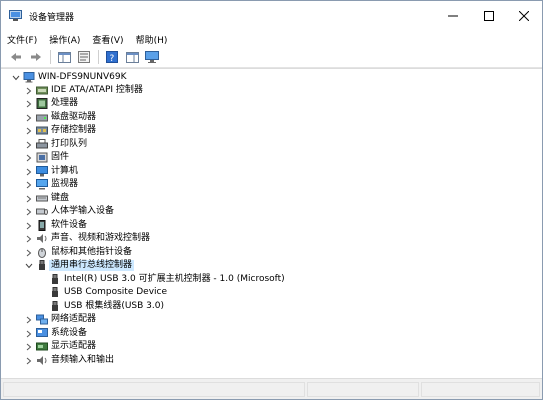 This screenshot has width=543, height=400. Describe the element at coordinates (42, 332) in the screenshot. I see `system-device-icon` at that location.